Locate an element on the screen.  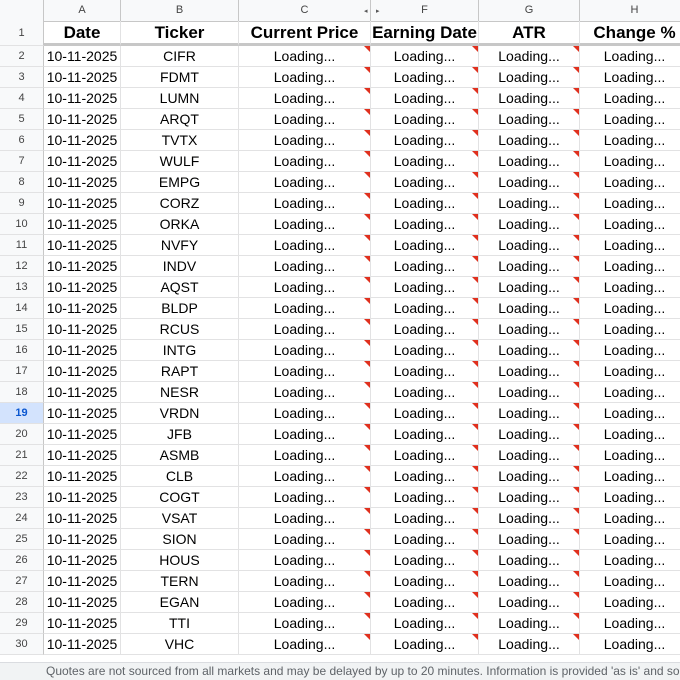
ticker-cell: CLB is located at coordinates (180, 476).